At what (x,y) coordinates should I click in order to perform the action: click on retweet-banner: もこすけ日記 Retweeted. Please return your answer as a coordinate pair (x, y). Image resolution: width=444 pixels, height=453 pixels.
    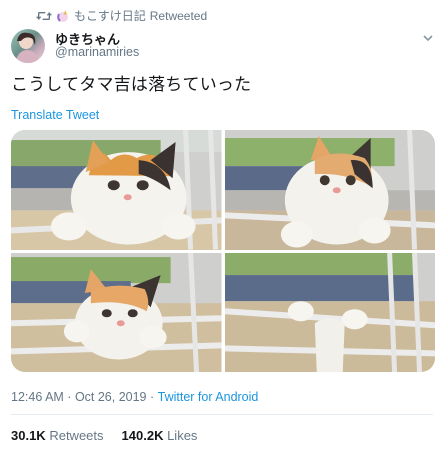
    Looking at the image, I should click on (121, 15).